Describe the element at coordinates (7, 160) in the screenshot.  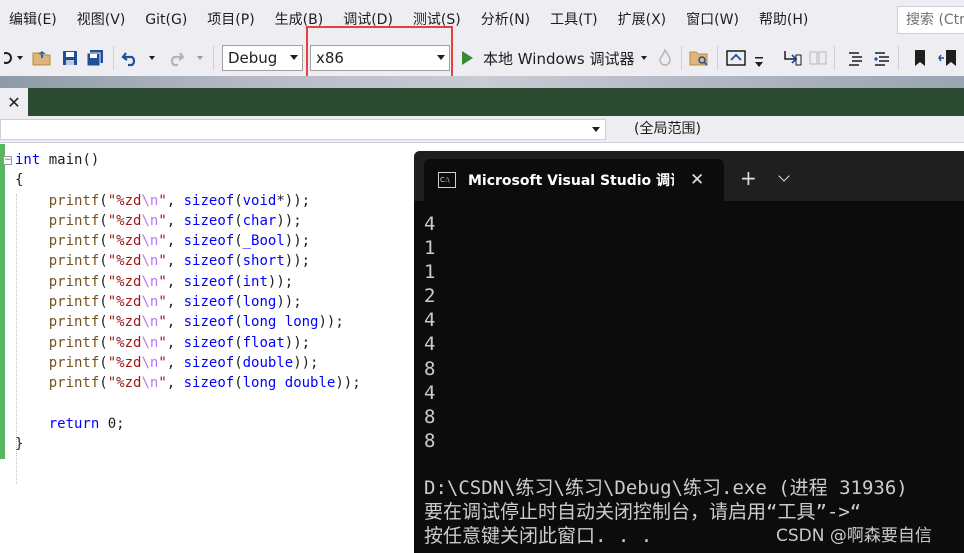
I see `collapse-icon: −` at that location.